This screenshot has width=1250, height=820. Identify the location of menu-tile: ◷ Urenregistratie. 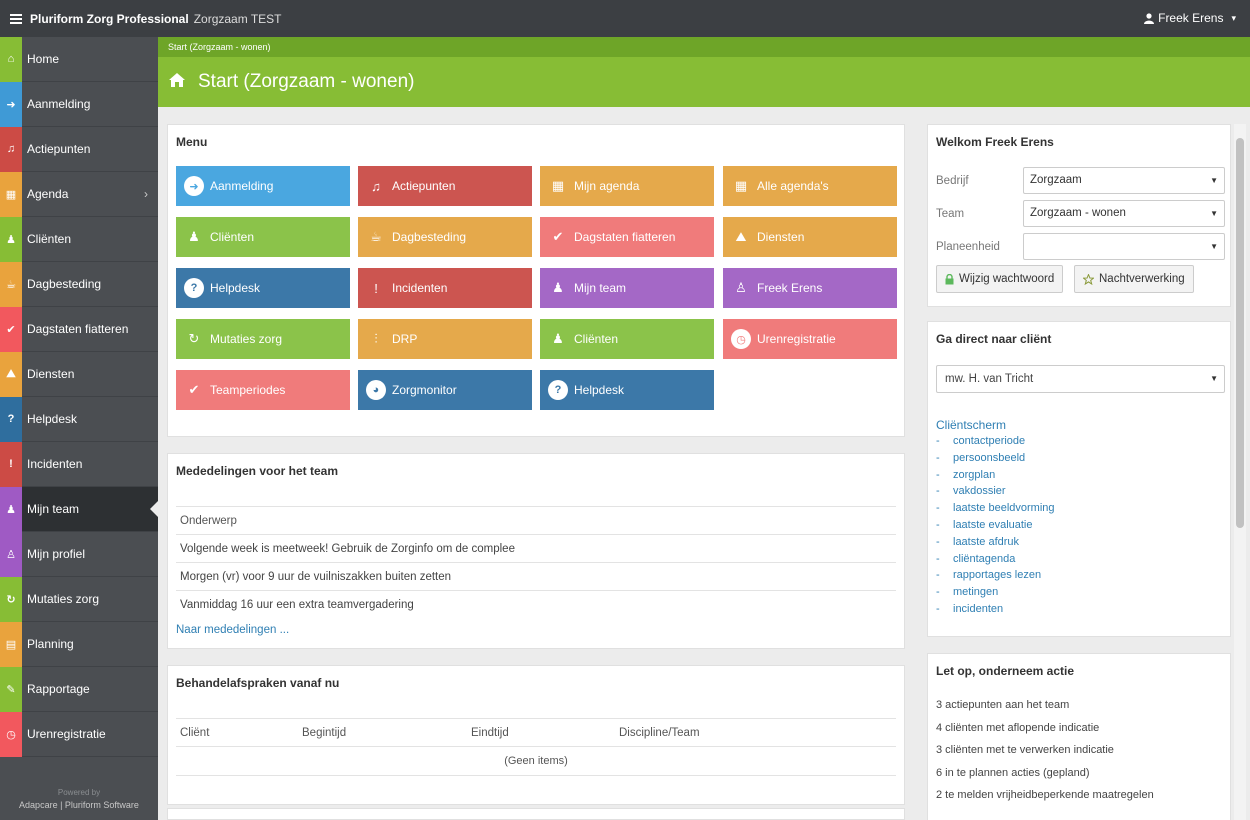
(810, 339).